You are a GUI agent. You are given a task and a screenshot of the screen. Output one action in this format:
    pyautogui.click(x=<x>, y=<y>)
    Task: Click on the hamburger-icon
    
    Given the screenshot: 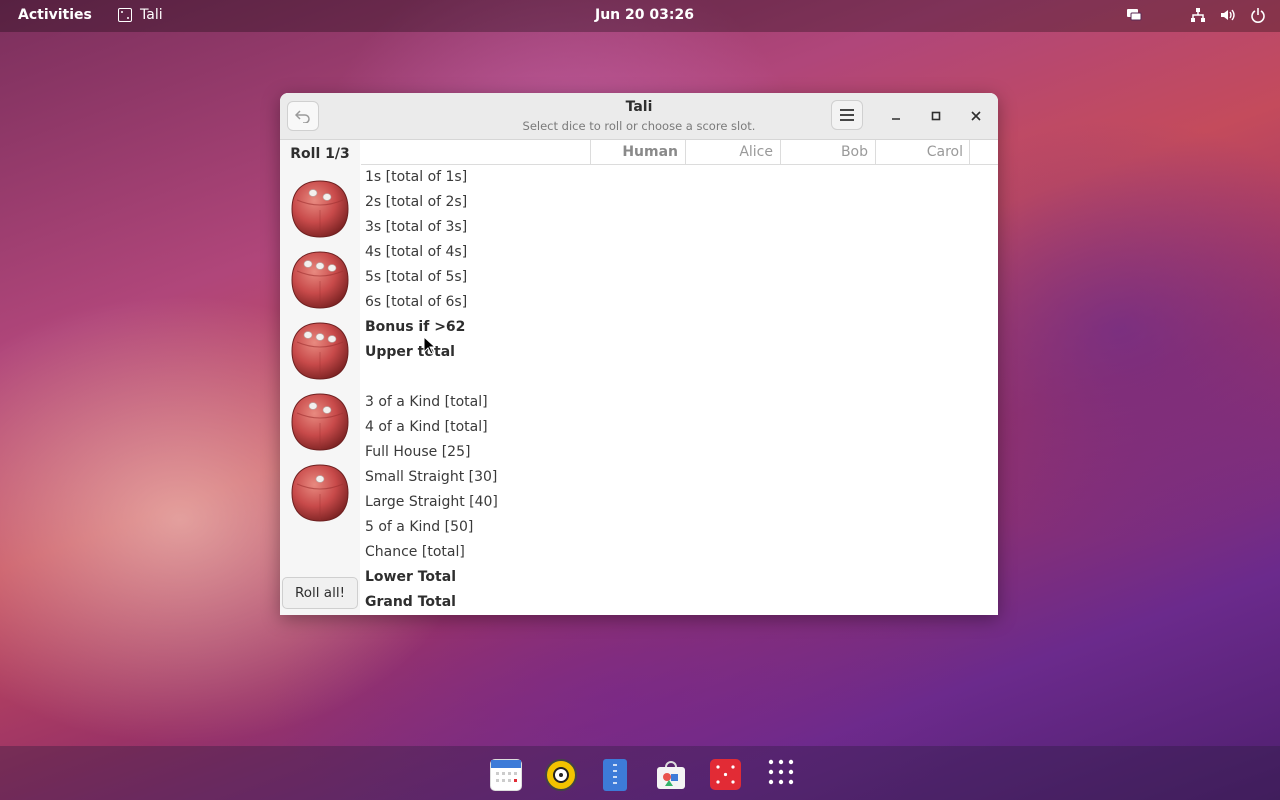 What is the action you would take?
    pyautogui.click(x=847, y=115)
    